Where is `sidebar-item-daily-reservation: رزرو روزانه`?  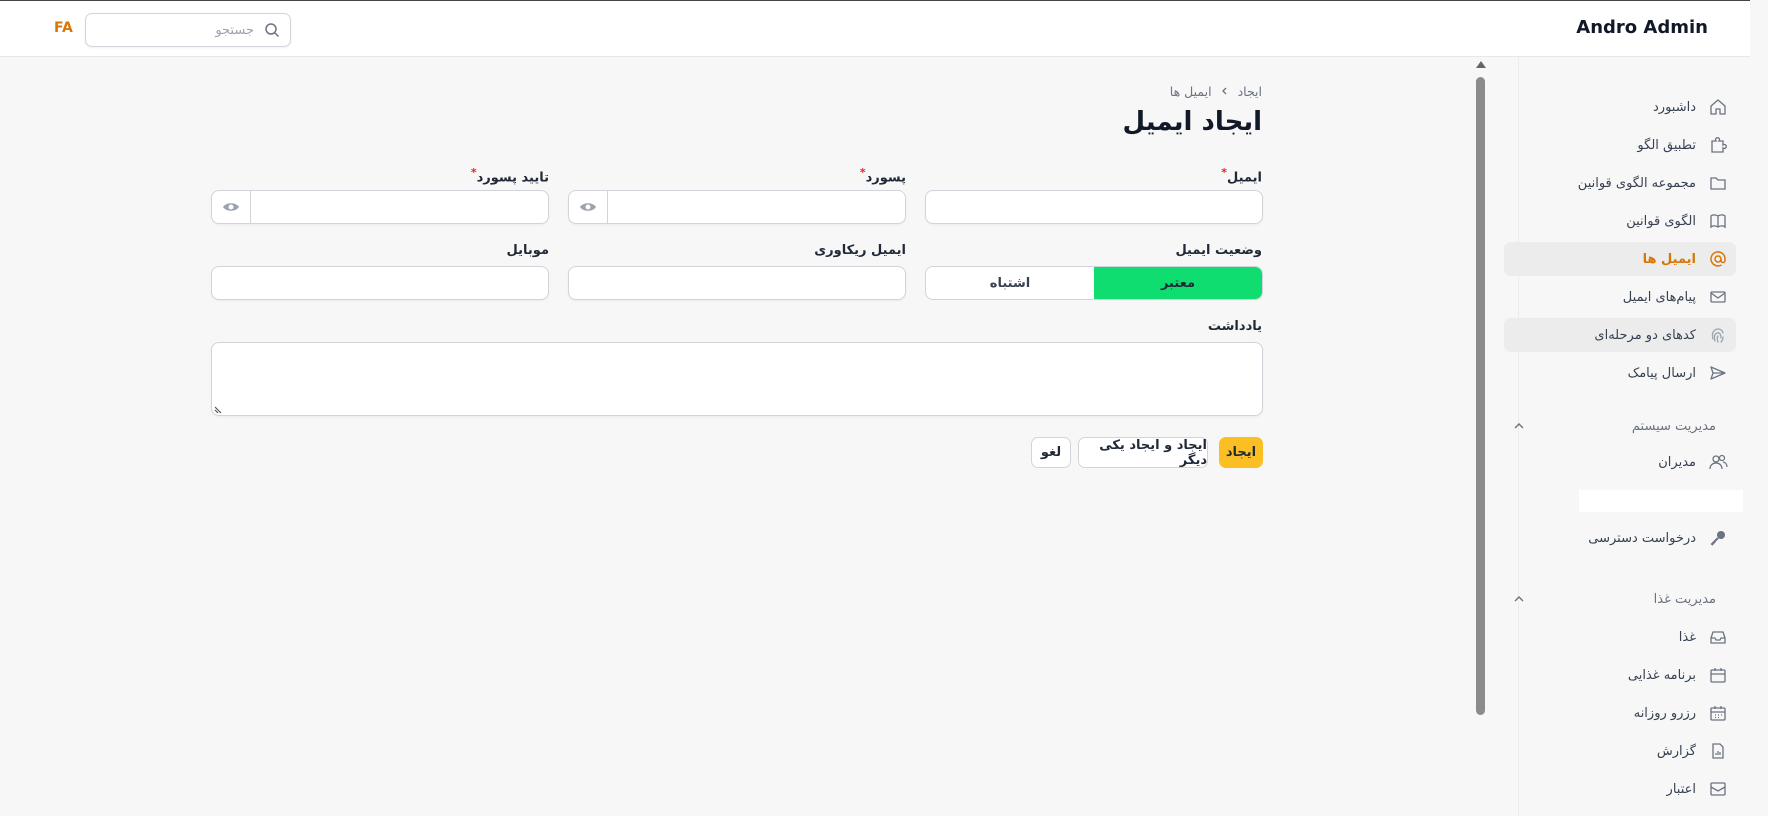 sidebar-item-daily-reservation: رزرو روزانه is located at coordinates (1620, 713).